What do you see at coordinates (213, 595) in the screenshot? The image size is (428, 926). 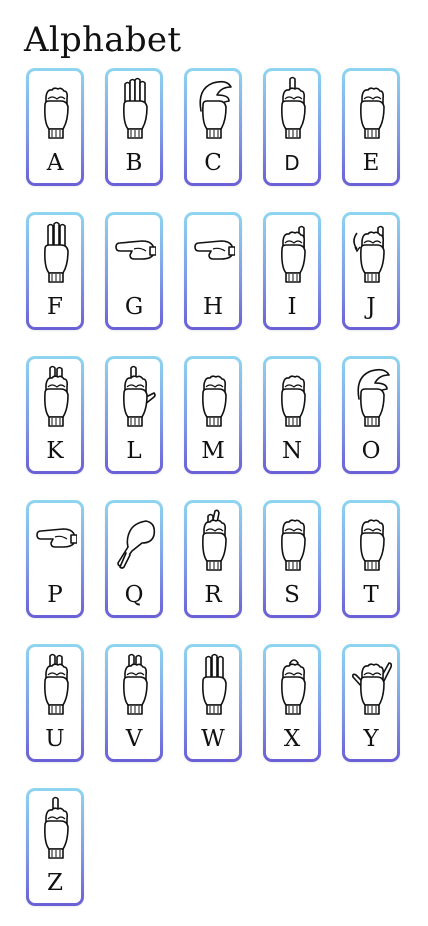 I see `letter-label: R` at bounding box center [213, 595].